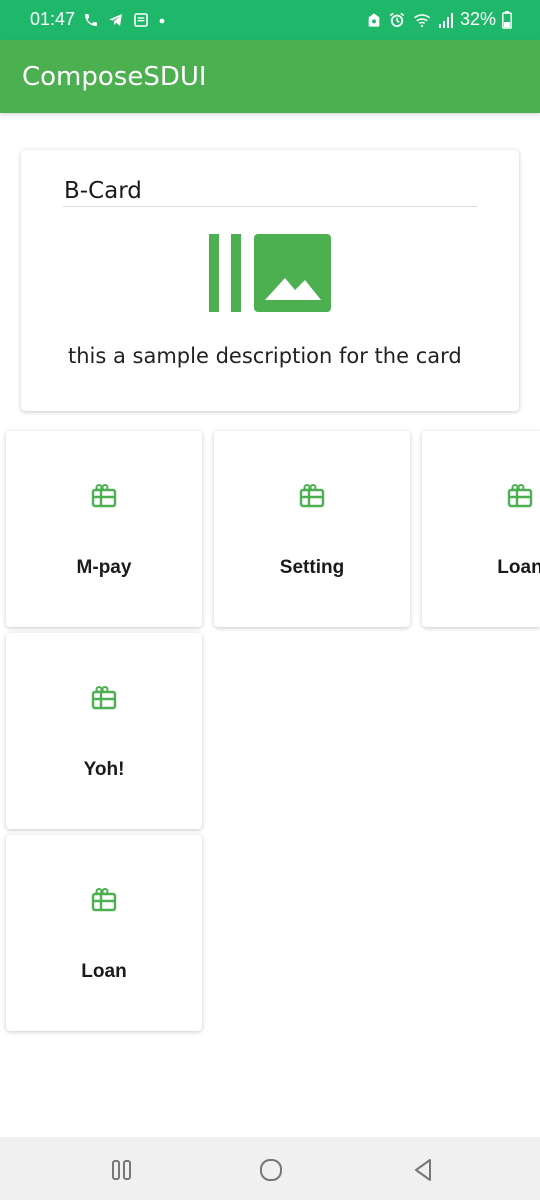  I want to click on image-placeholder-icon, so click(270, 273).